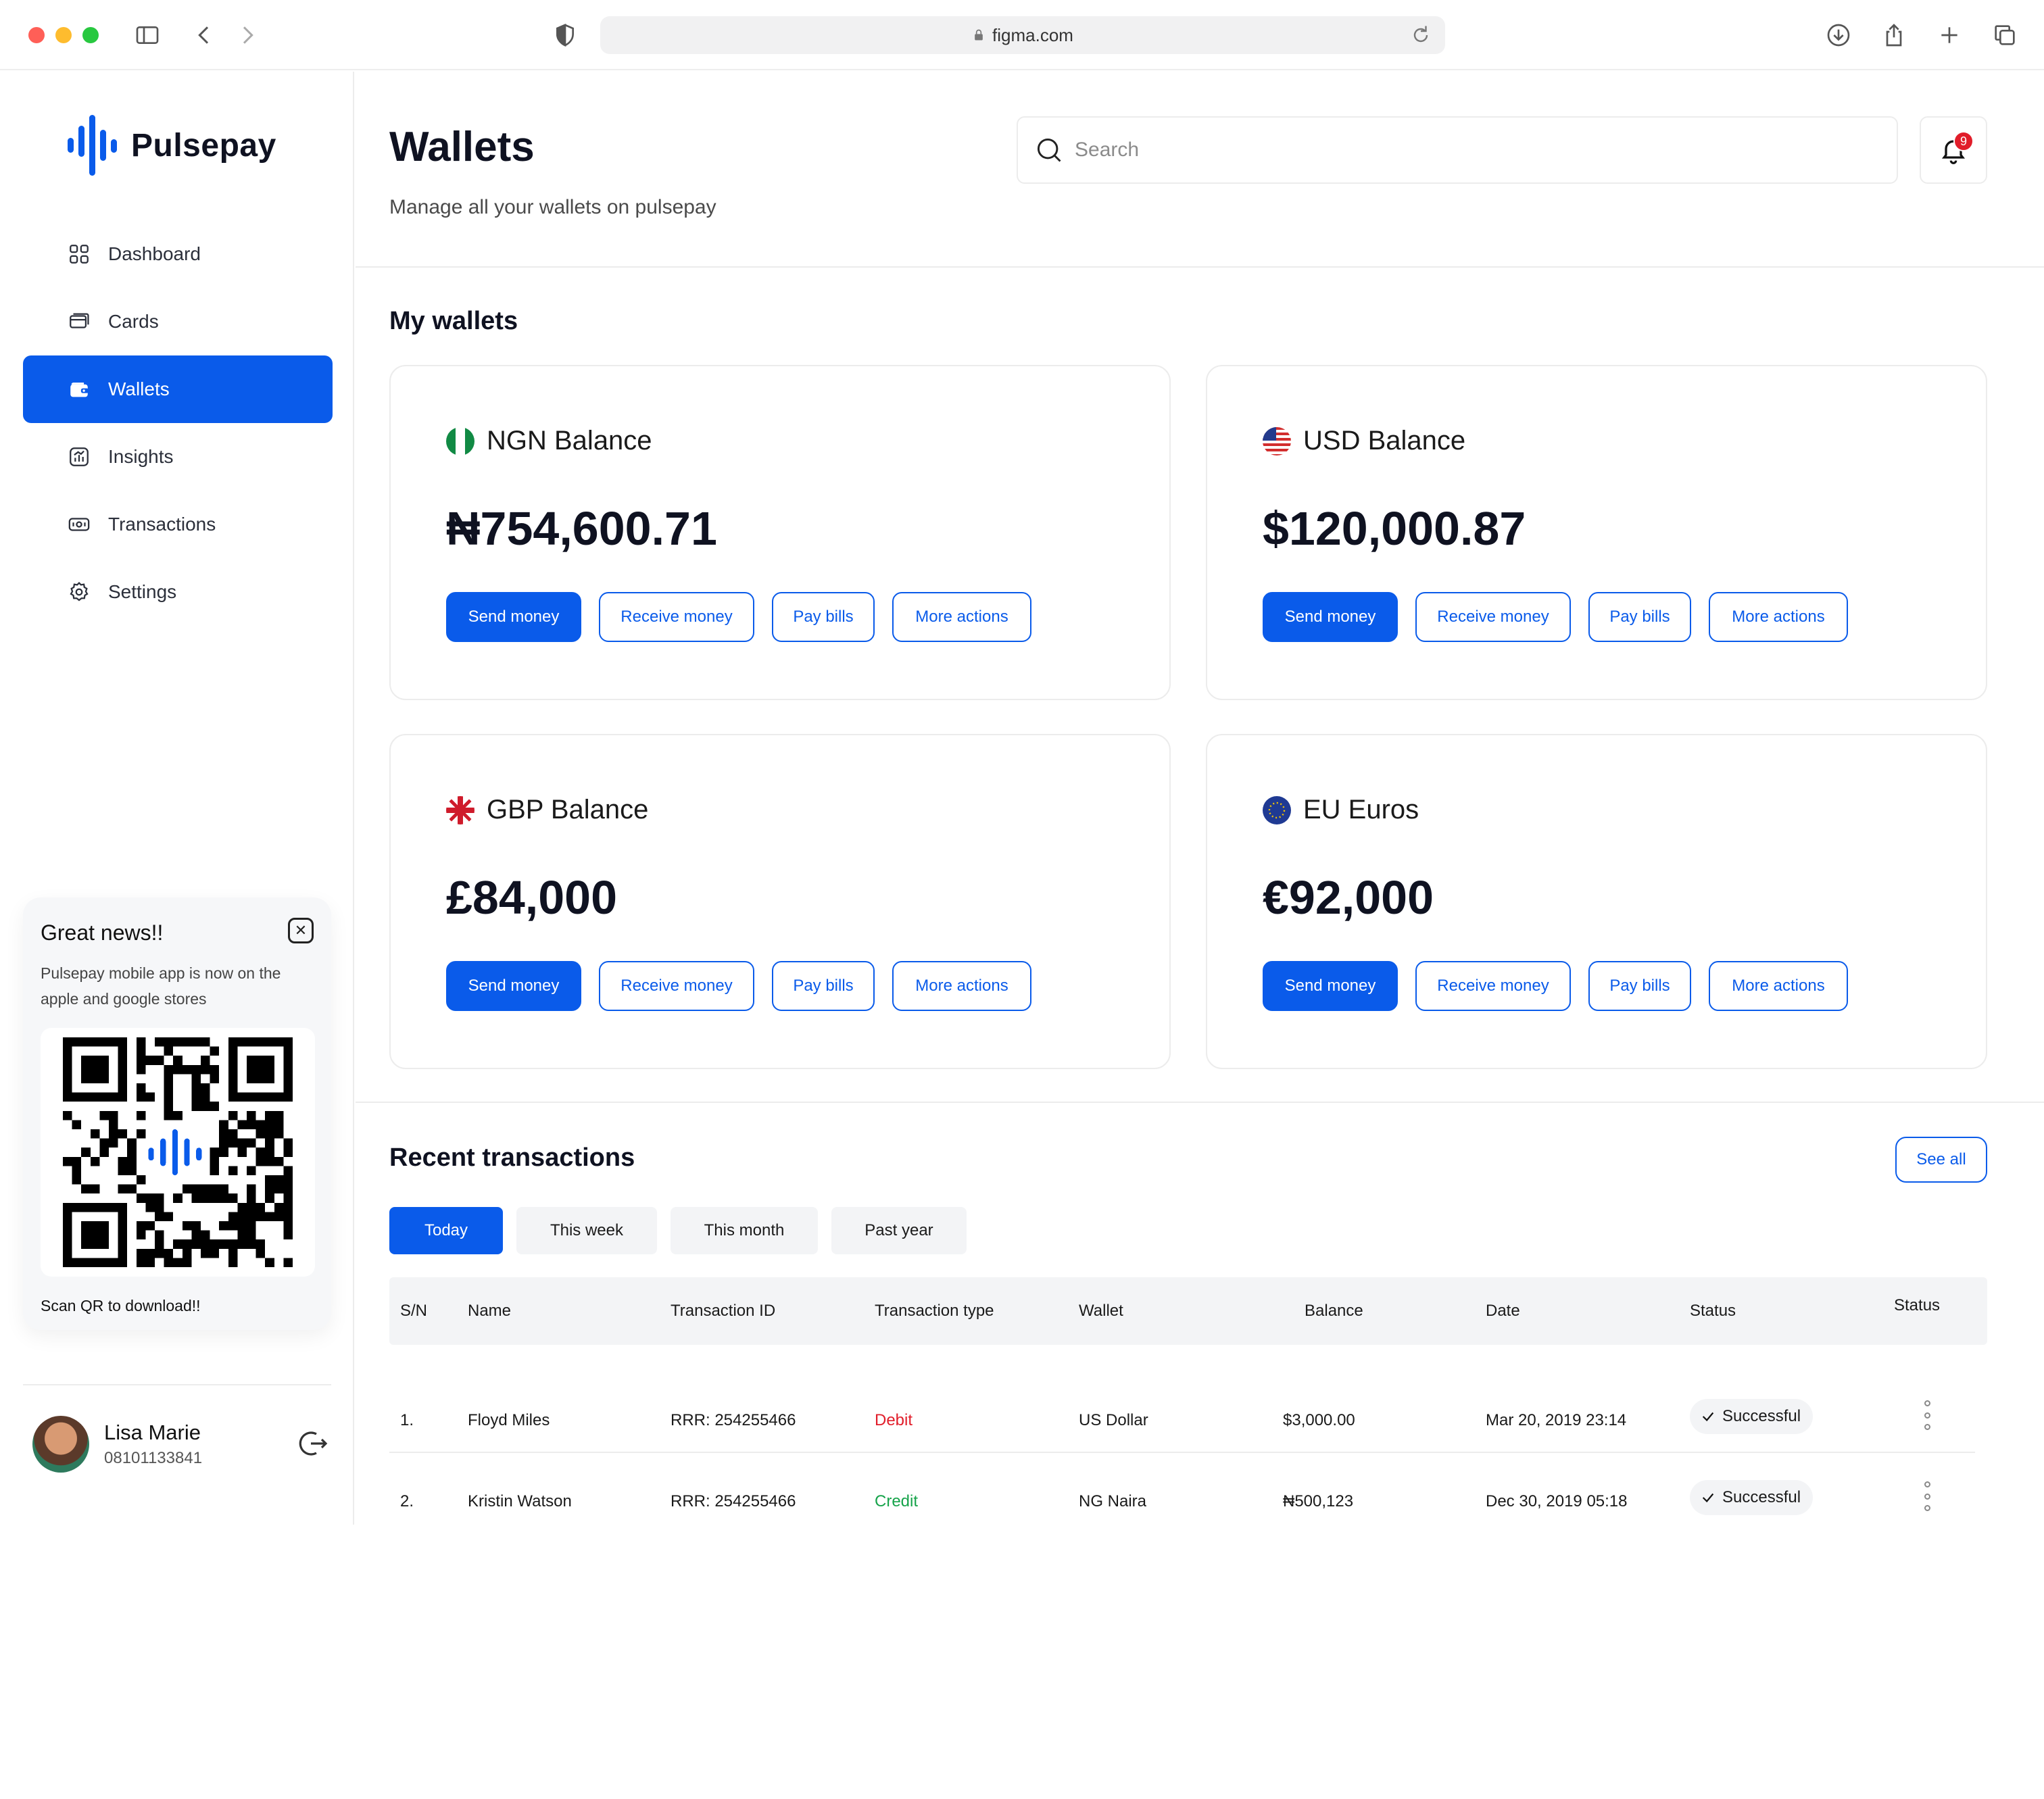 The image size is (2044, 1799). Describe the element at coordinates (147, 35) in the screenshot. I see `sidebar-toggle-icon` at that location.